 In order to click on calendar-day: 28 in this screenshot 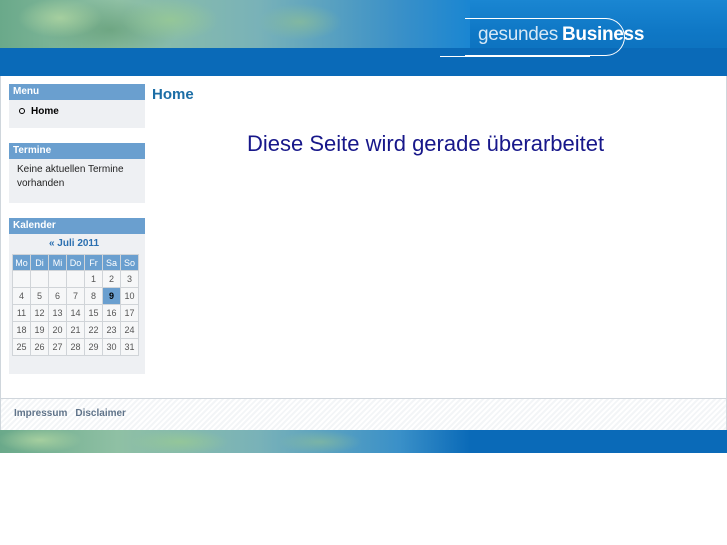, I will do `click(75, 347)`.